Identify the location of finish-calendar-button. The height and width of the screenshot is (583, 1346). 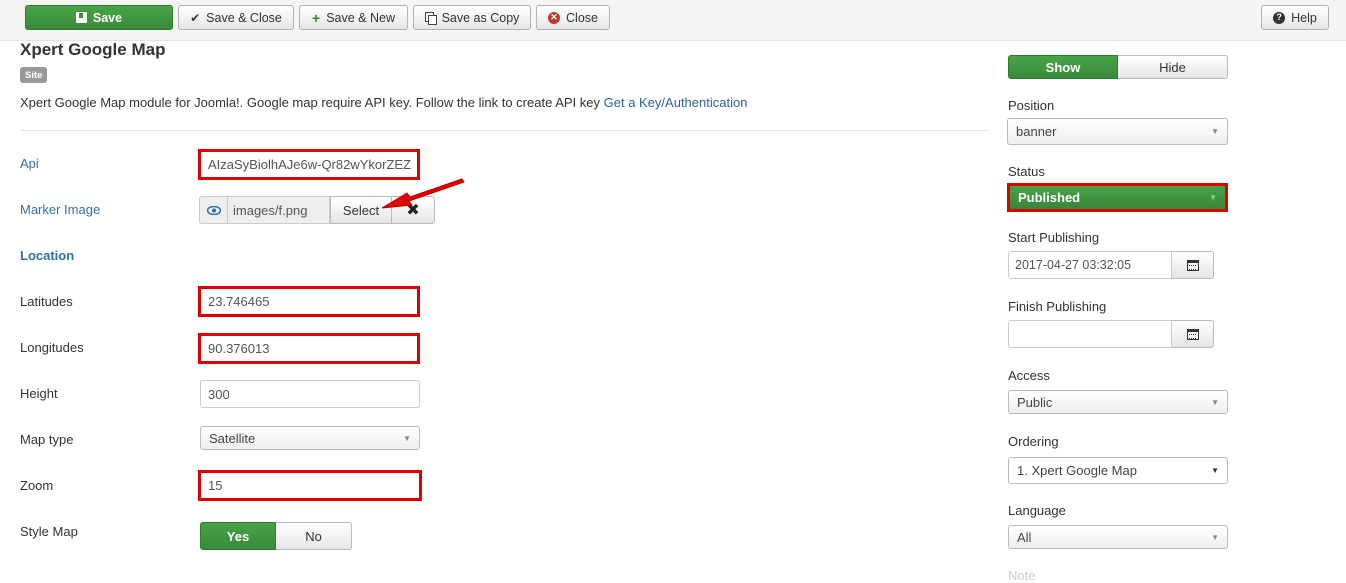
(1193, 334).